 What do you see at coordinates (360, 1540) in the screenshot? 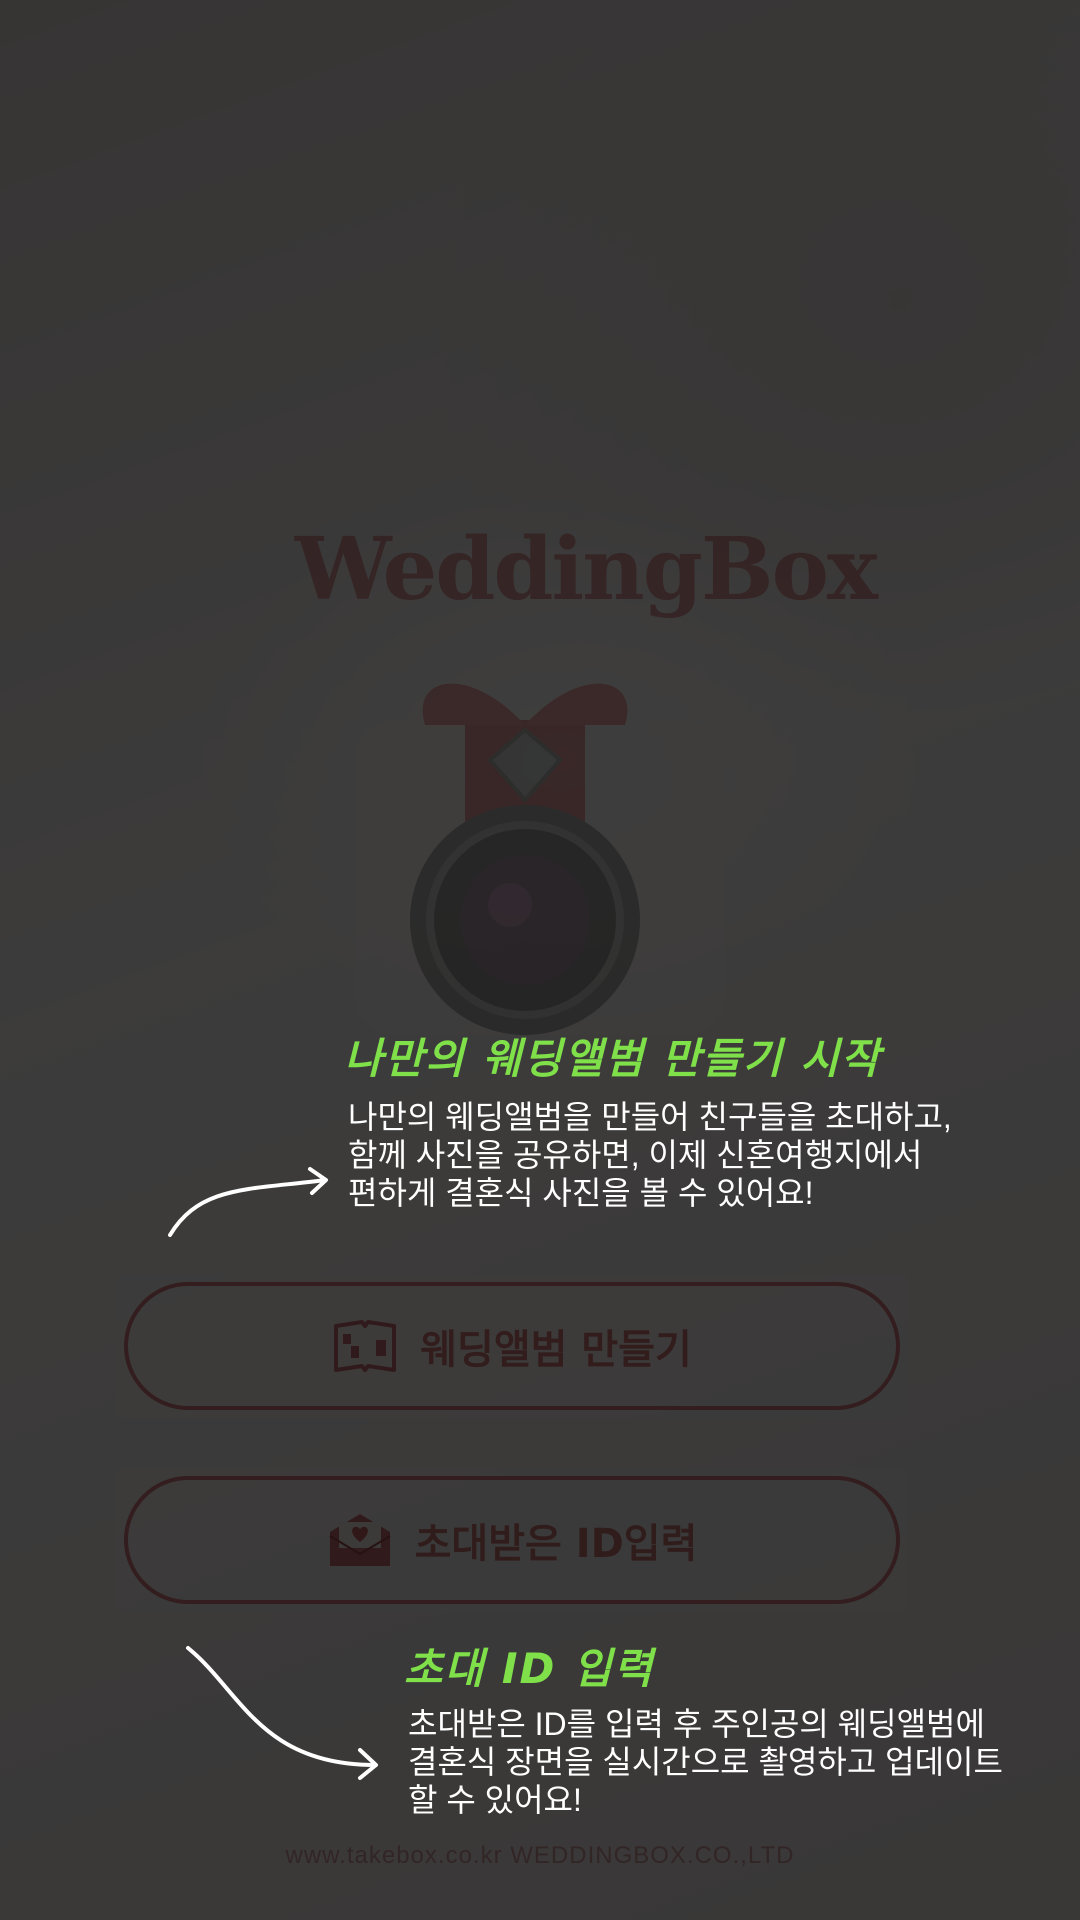
I see `envelope-heart-icon` at bounding box center [360, 1540].